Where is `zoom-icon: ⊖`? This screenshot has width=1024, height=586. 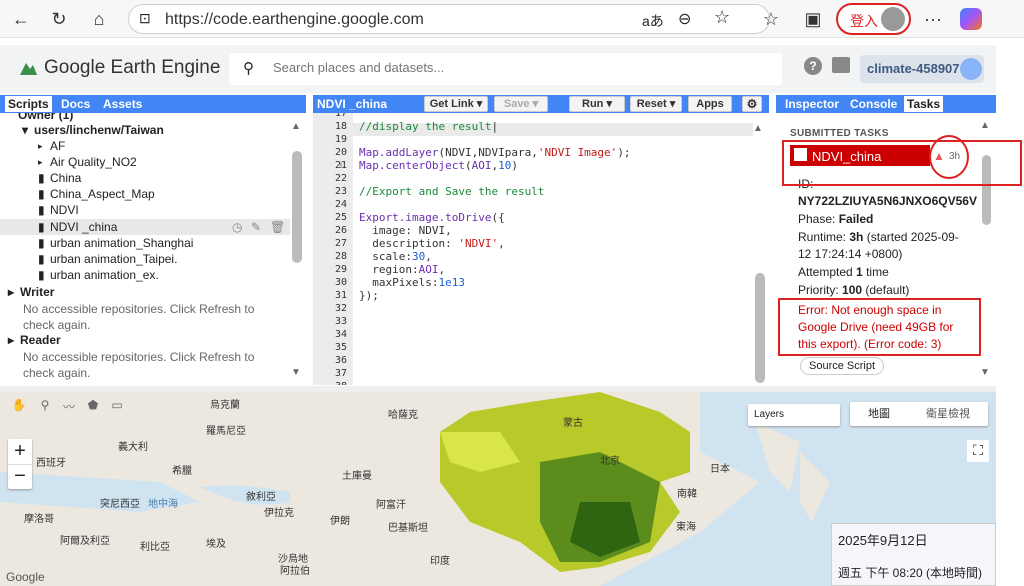 zoom-icon: ⊖ is located at coordinates (684, 19).